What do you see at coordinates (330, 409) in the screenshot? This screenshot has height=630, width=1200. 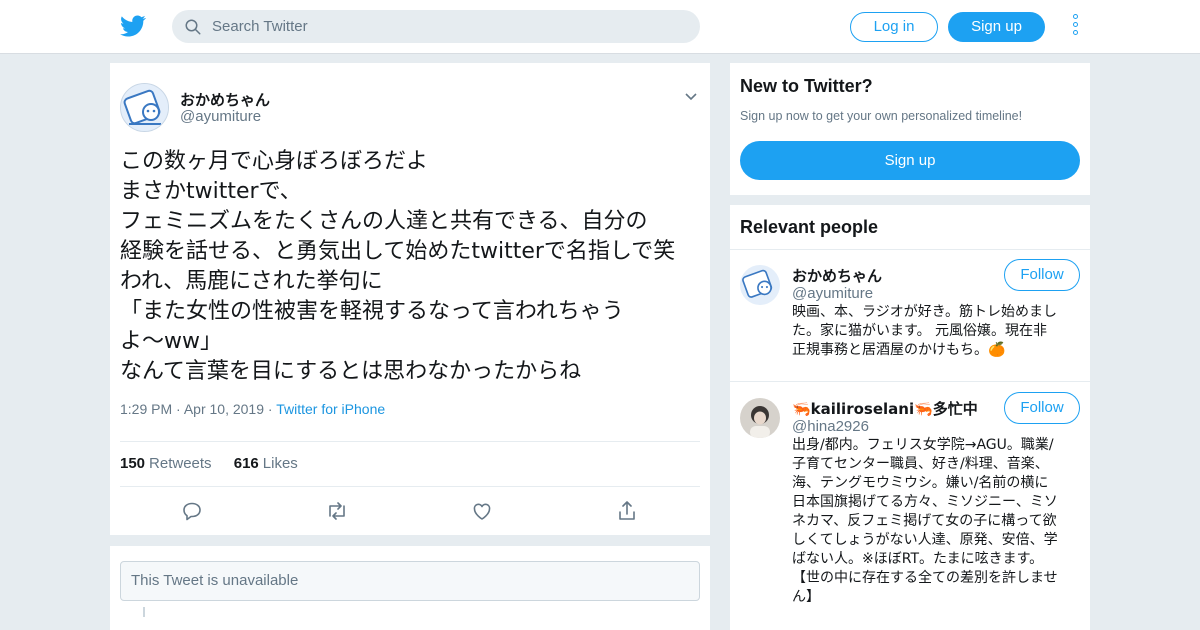 I see `tweet-source-link: Twitter for iPhone` at bounding box center [330, 409].